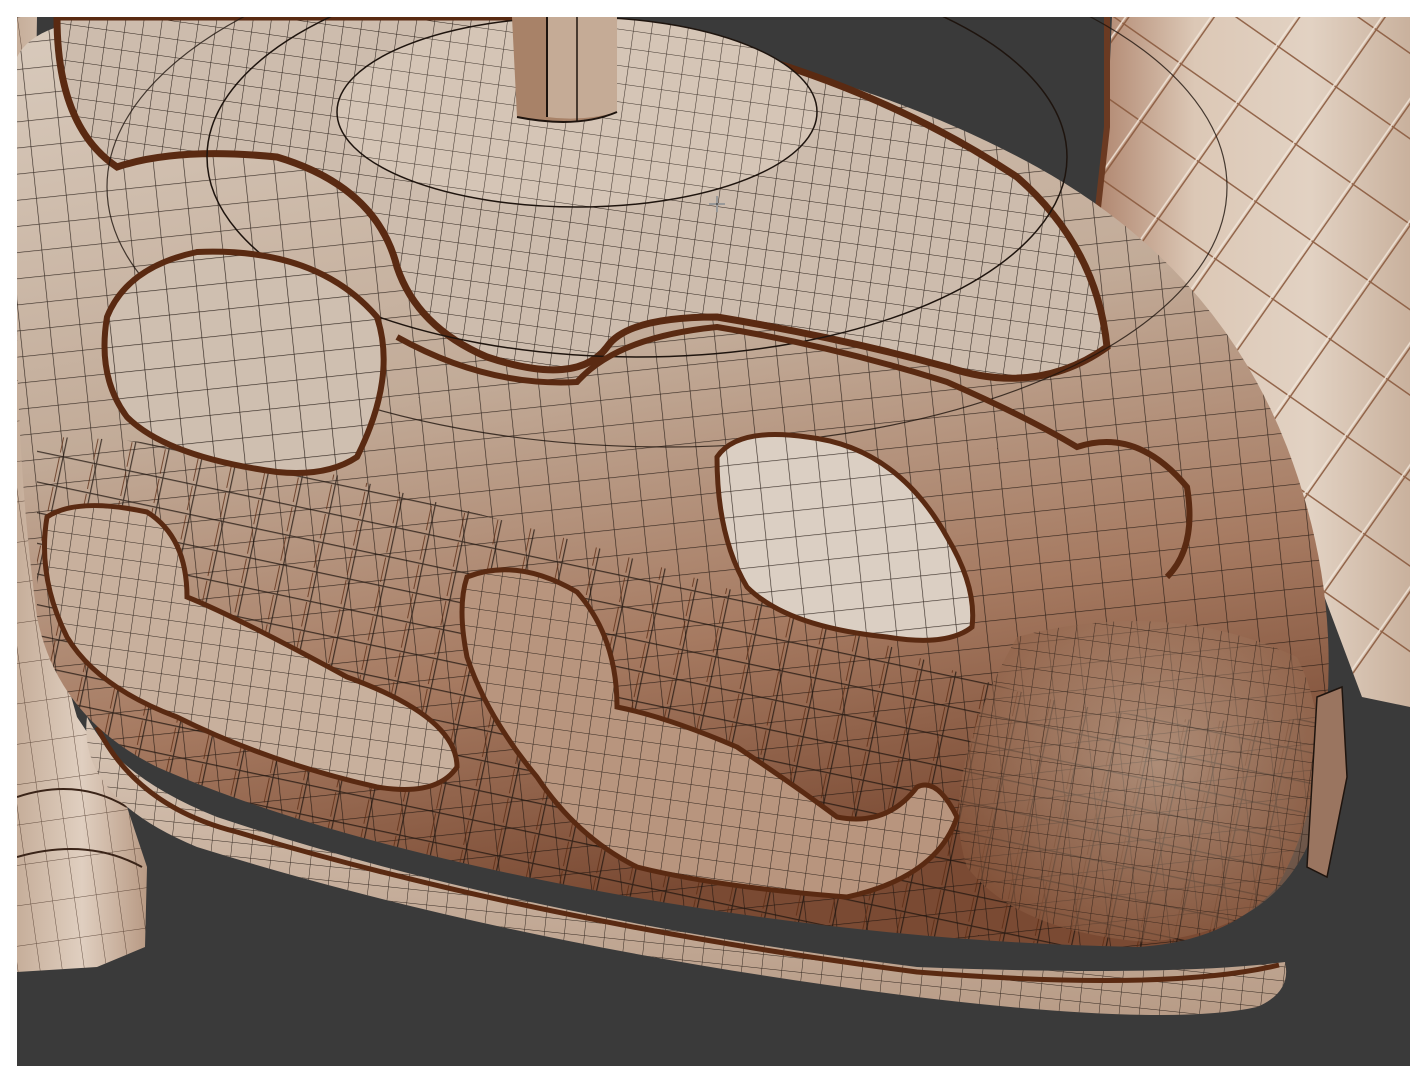 The height and width of the screenshot is (1080, 1425). What do you see at coordinates (565, 70) in the screenshot?
I see `top-post-mesh` at bounding box center [565, 70].